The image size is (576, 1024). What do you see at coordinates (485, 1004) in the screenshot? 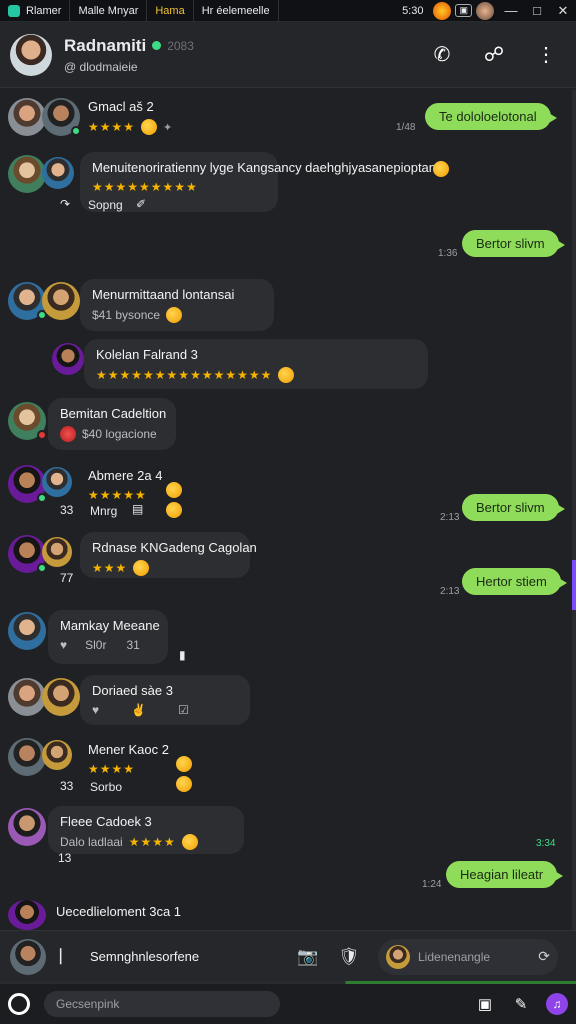
I see `screen-icon: ▣` at bounding box center [485, 1004].